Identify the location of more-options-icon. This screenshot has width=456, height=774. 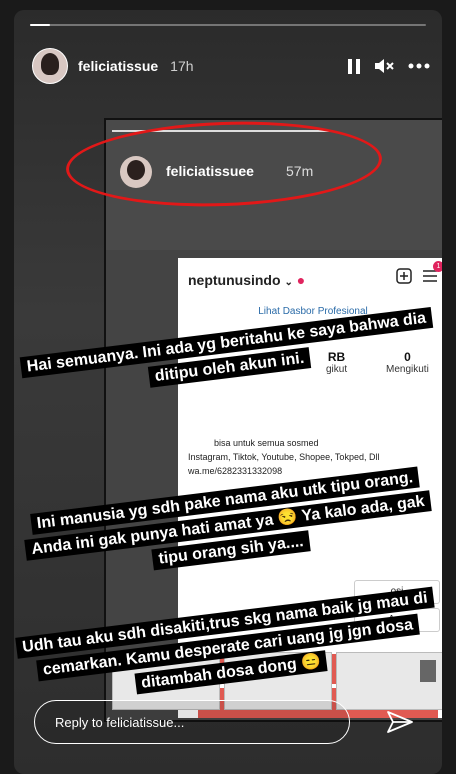
(419, 66).